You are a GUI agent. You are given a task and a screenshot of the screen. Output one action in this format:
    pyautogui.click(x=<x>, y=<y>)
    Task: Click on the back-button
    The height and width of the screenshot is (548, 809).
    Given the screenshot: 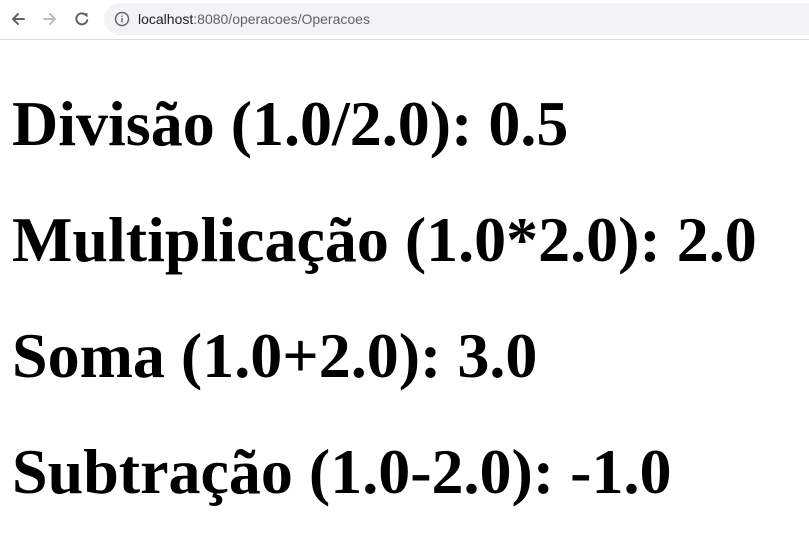 What is the action you would take?
    pyautogui.click(x=18, y=19)
    